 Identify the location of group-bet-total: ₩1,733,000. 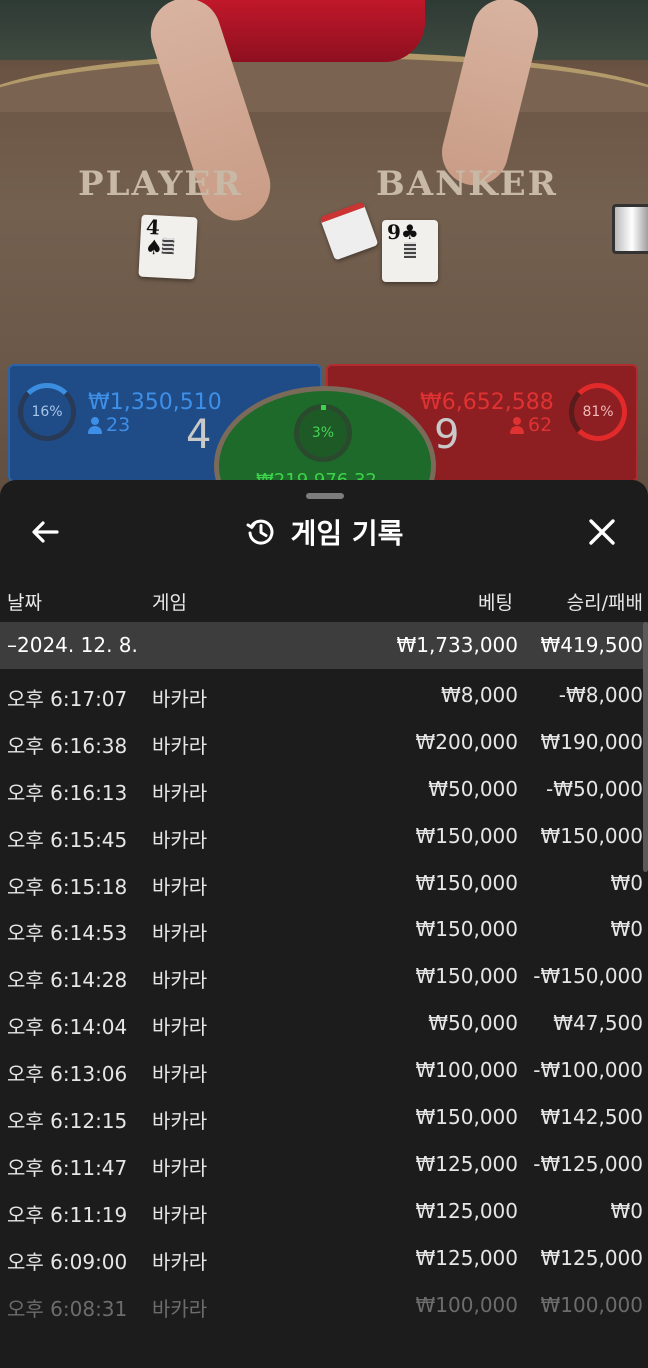
(457, 645).